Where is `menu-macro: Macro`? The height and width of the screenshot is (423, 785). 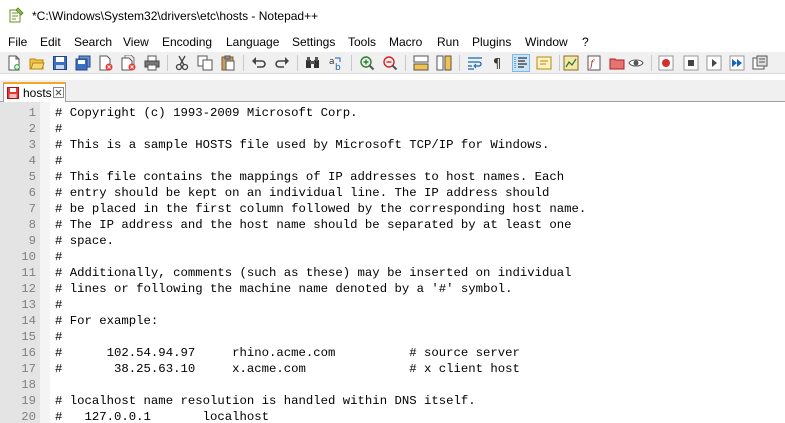
menu-macro: Macro is located at coordinates (405, 42).